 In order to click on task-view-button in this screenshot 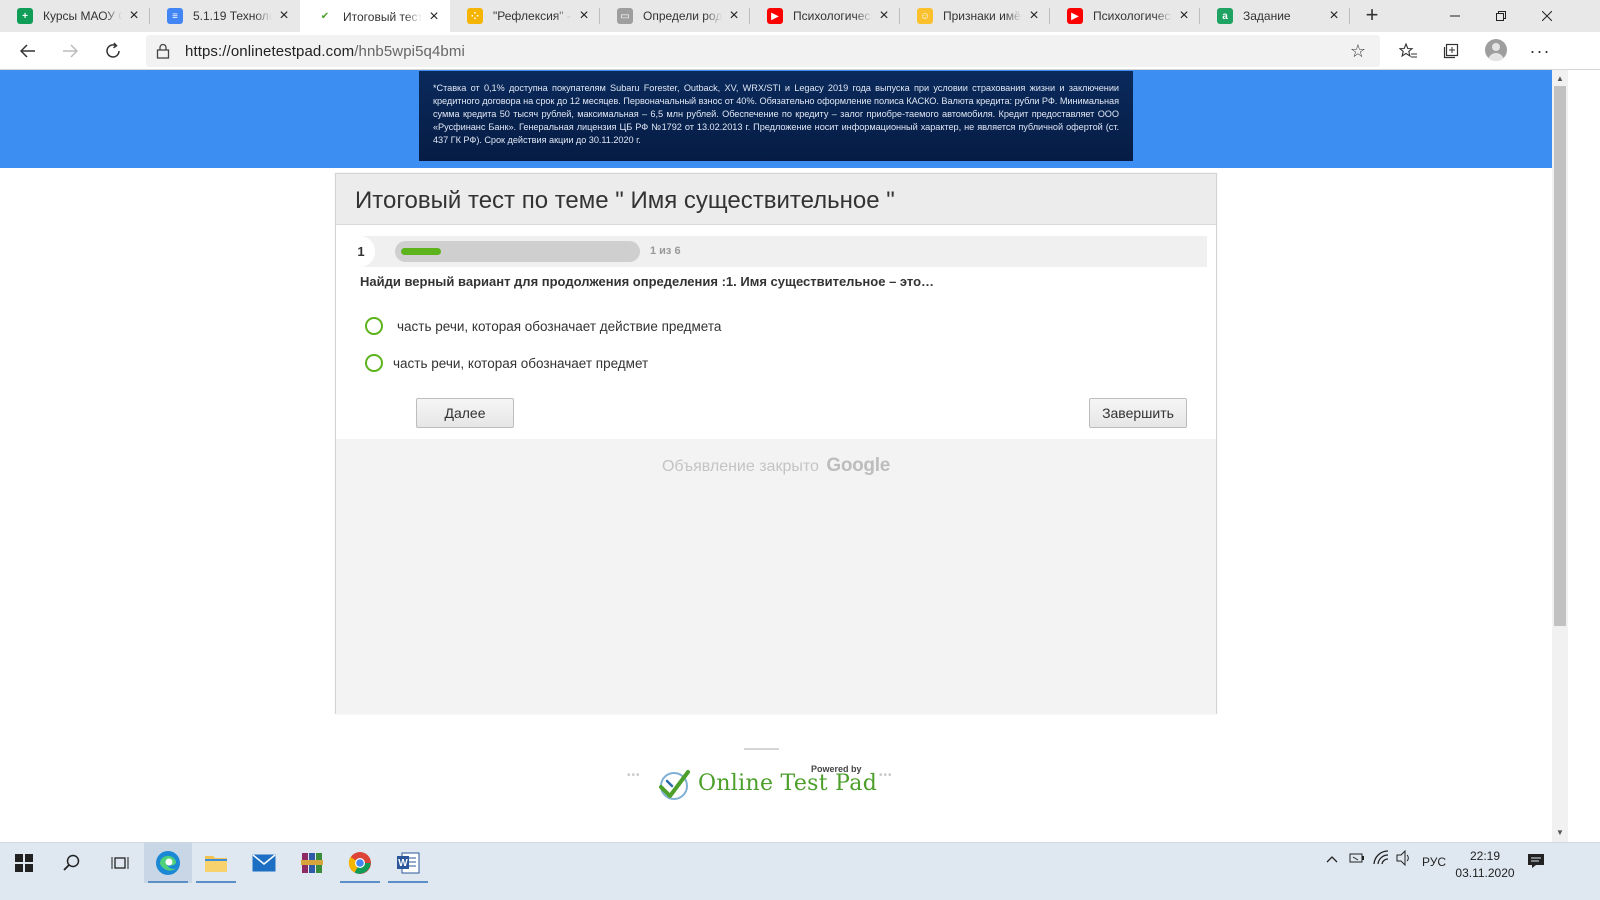, I will do `click(120, 863)`.